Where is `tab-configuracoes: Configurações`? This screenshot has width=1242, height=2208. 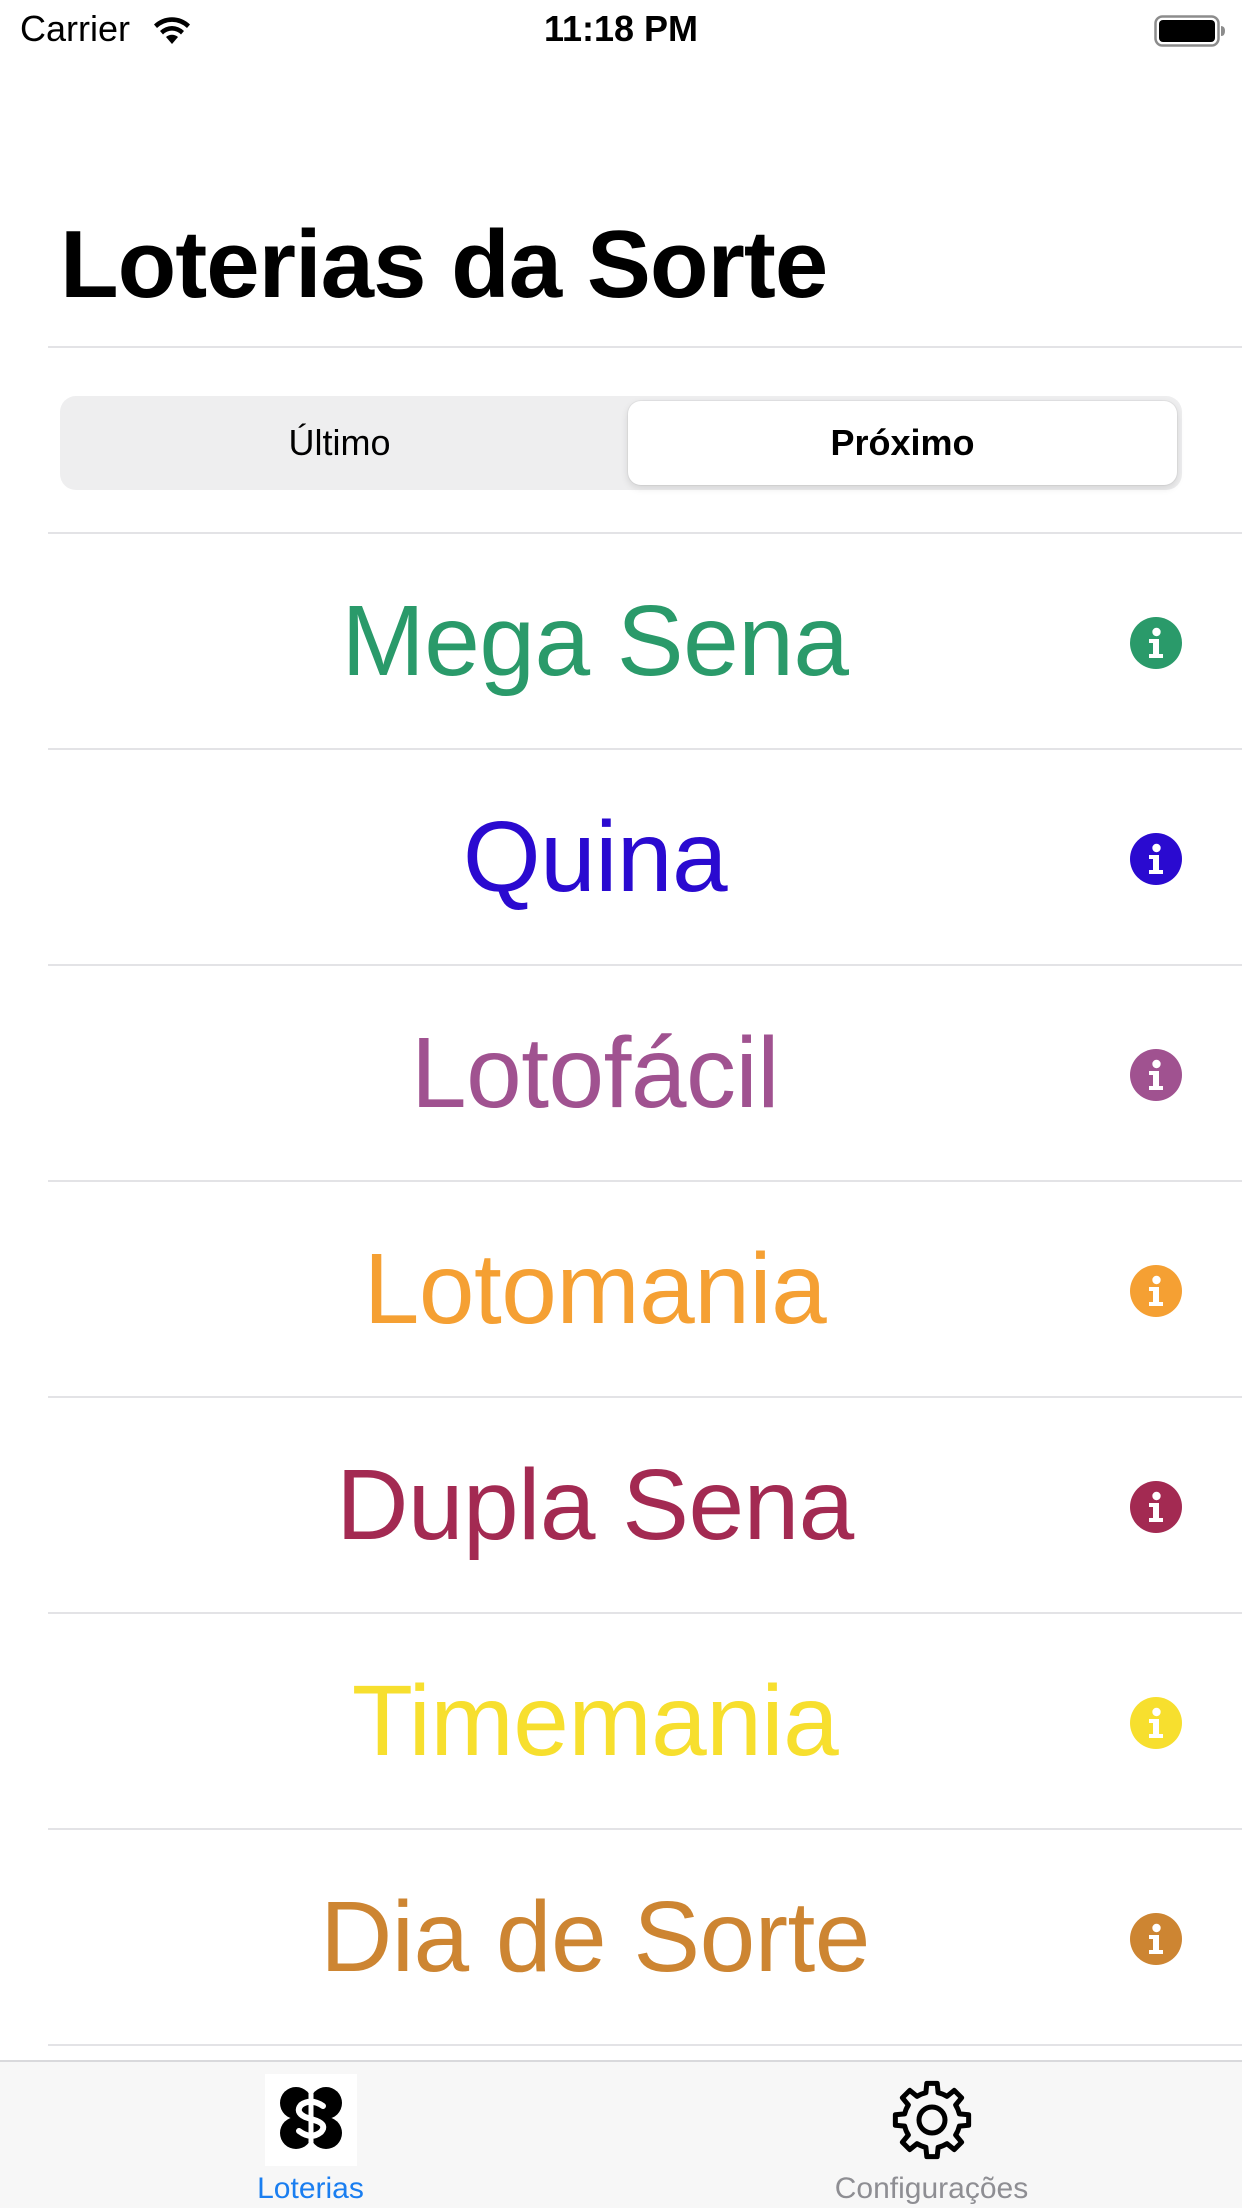 tab-configuracoes: Configurações is located at coordinates (931, 2135).